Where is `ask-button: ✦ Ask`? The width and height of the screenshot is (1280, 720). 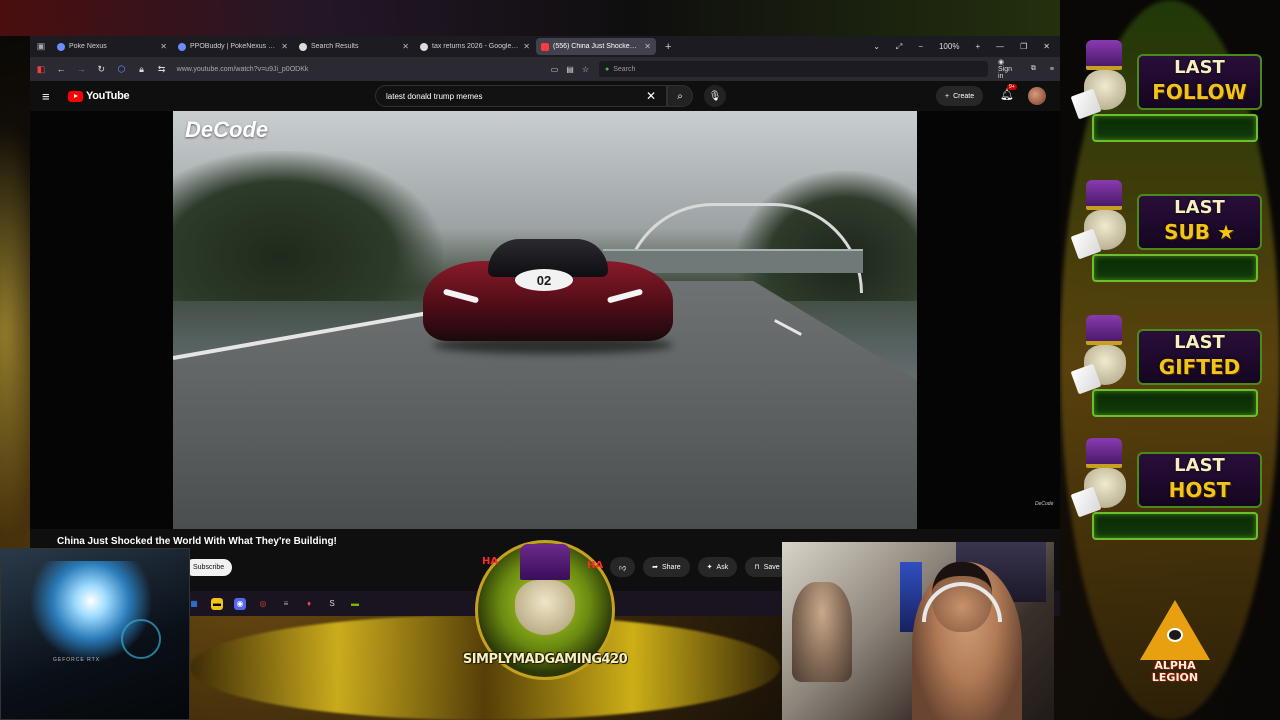
ask-button: ✦ Ask is located at coordinates (717, 567).